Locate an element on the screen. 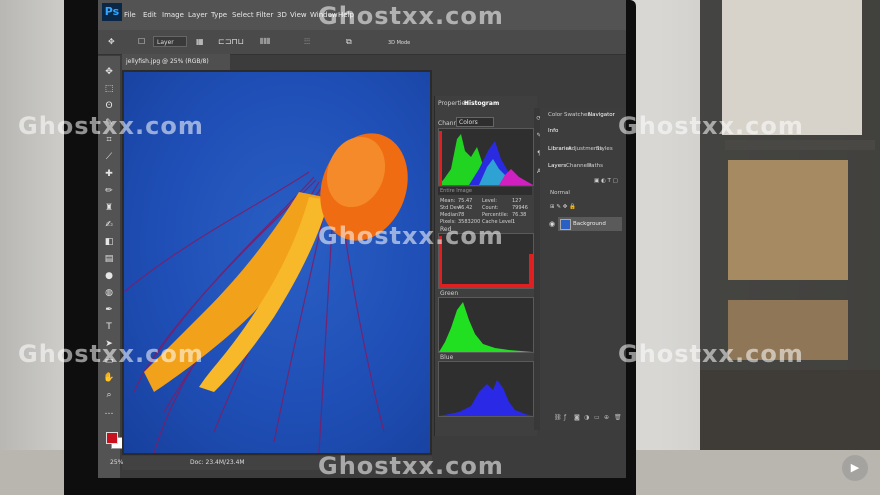 The height and width of the screenshot is (495, 880). histogram-green-graph is located at coordinates (486, 327).